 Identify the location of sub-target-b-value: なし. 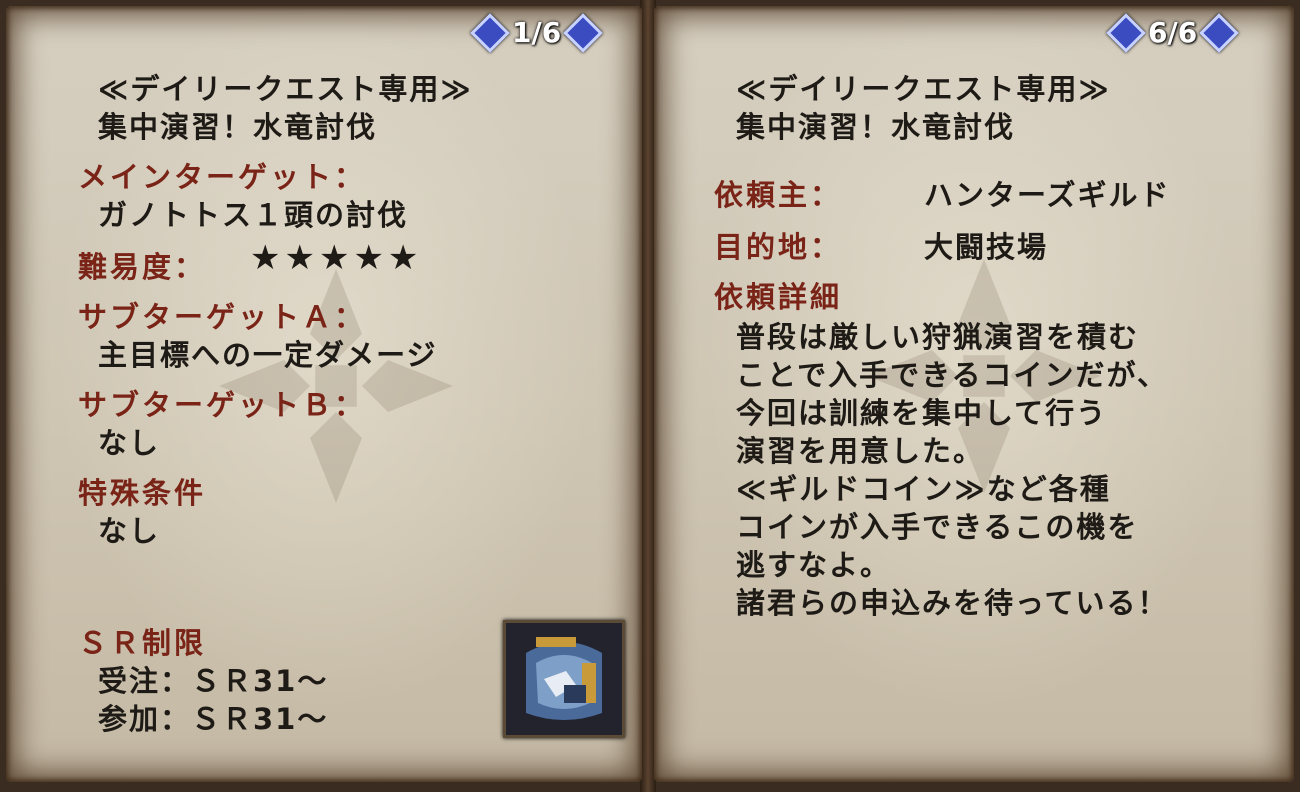
(129, 443).